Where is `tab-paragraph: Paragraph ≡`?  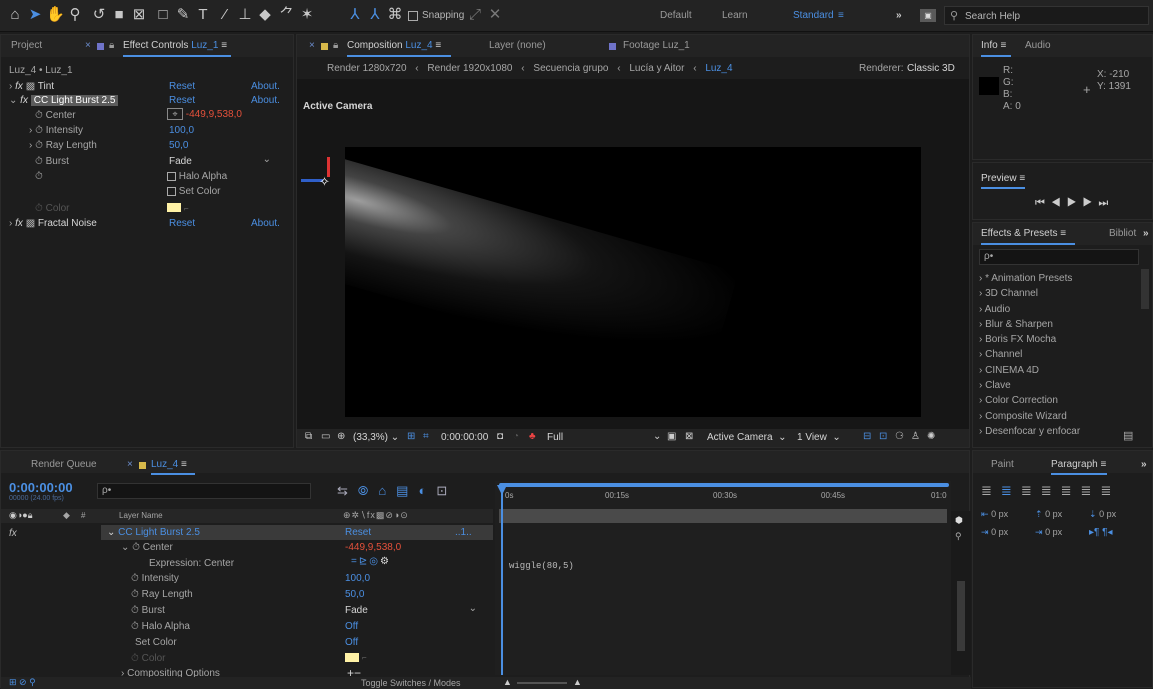
tab-paragraph: Paragraph ≡ is located at coordinates (1078, 464).